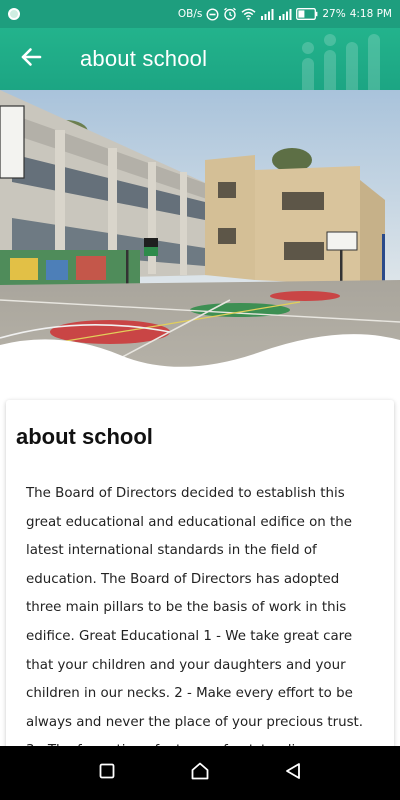 Image resolution: width=400 pixels, height=800 pixels. Describe the element at coordinates (248, 14) in the screenshot. I see `wifi-icon` at that location.